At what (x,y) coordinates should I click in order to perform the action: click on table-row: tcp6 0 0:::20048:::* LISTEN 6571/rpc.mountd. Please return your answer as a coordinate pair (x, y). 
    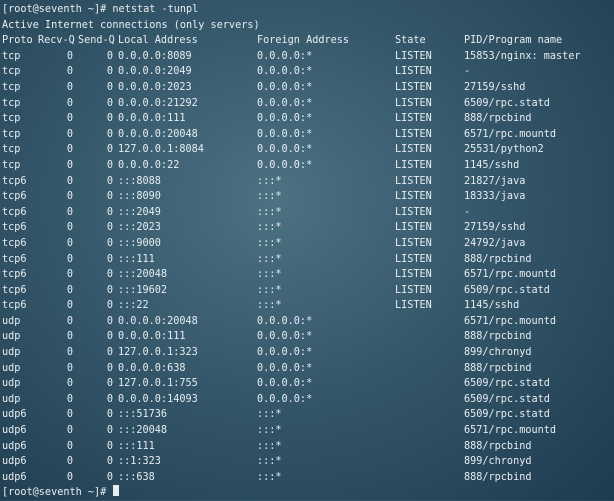
    Looking at the image, I should click on (308, 275).